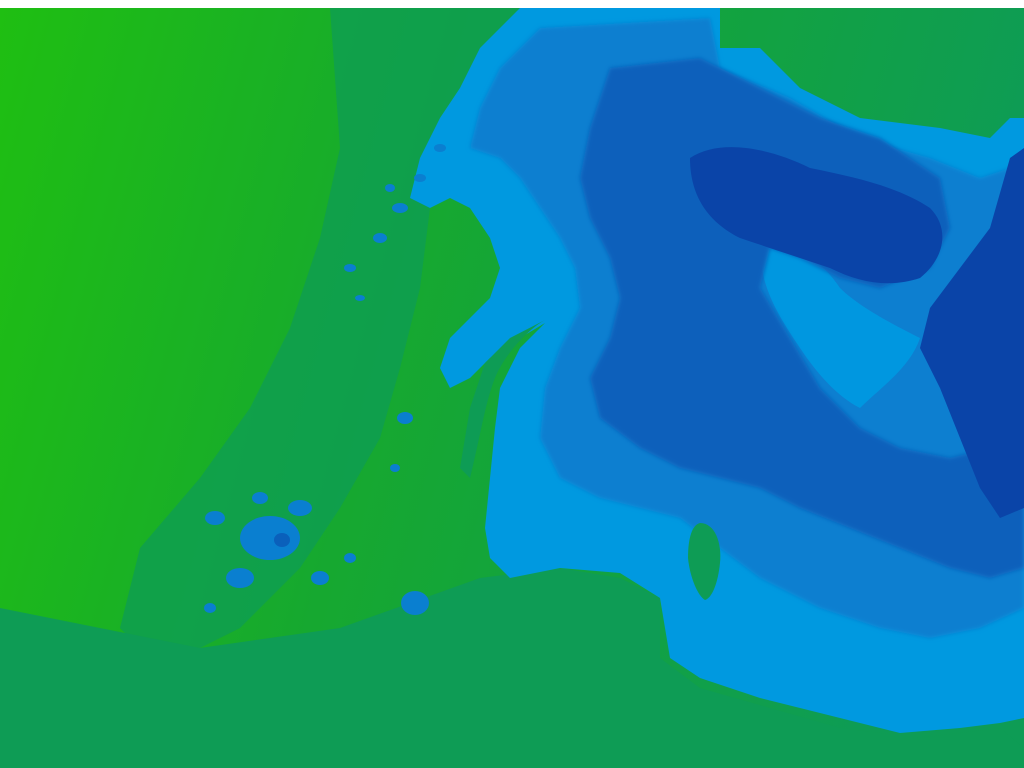 This screenshot has height=768, width=1024. I want to click on deep-lake, so click(282, 540).